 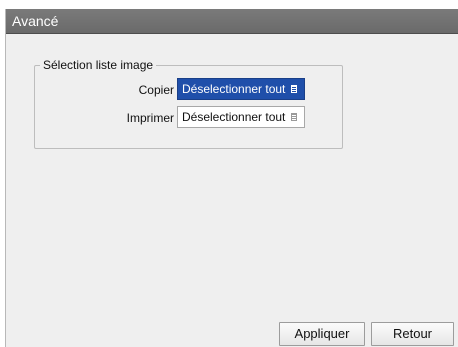 I want to click on title-bar: Avancé, so click(x=232, y=21).